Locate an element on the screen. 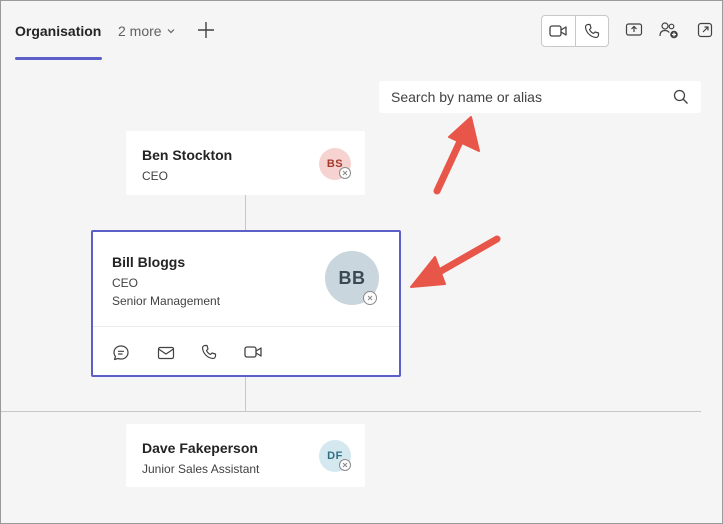 This screenshot has width=723, height=524. chevron-down-icon is located at coordinates (171, 31).